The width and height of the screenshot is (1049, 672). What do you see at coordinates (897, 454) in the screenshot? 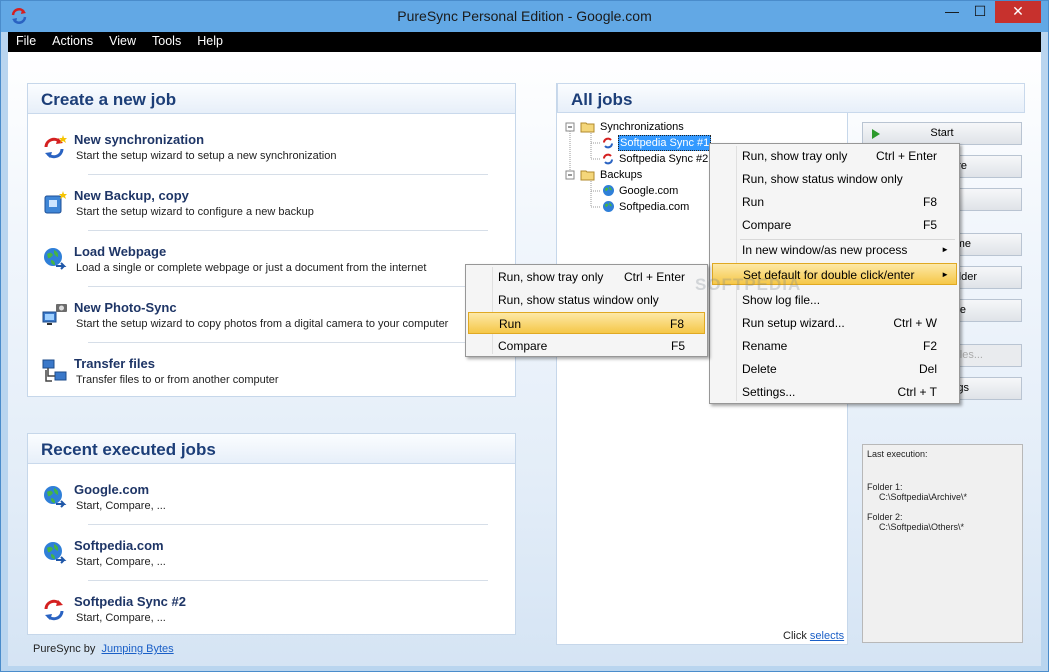
I see `last-execution-label: Last execution:` at bounding box center [897, 454].